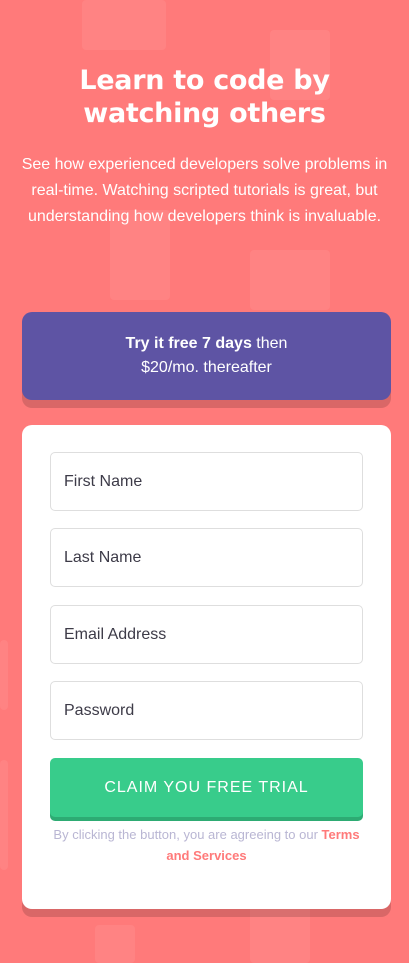  What do you see at coordinates (213, 481) in the screenshot?
I see `first-name-input` at bounding box center [213, 481].